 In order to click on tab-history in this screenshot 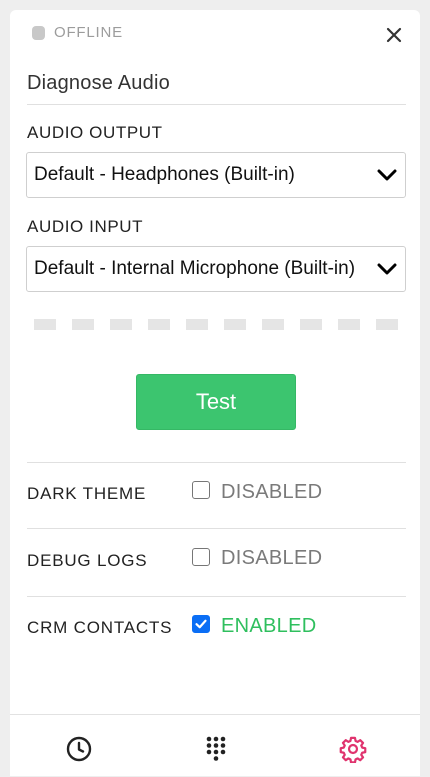, I will do `click(79, 749)`.